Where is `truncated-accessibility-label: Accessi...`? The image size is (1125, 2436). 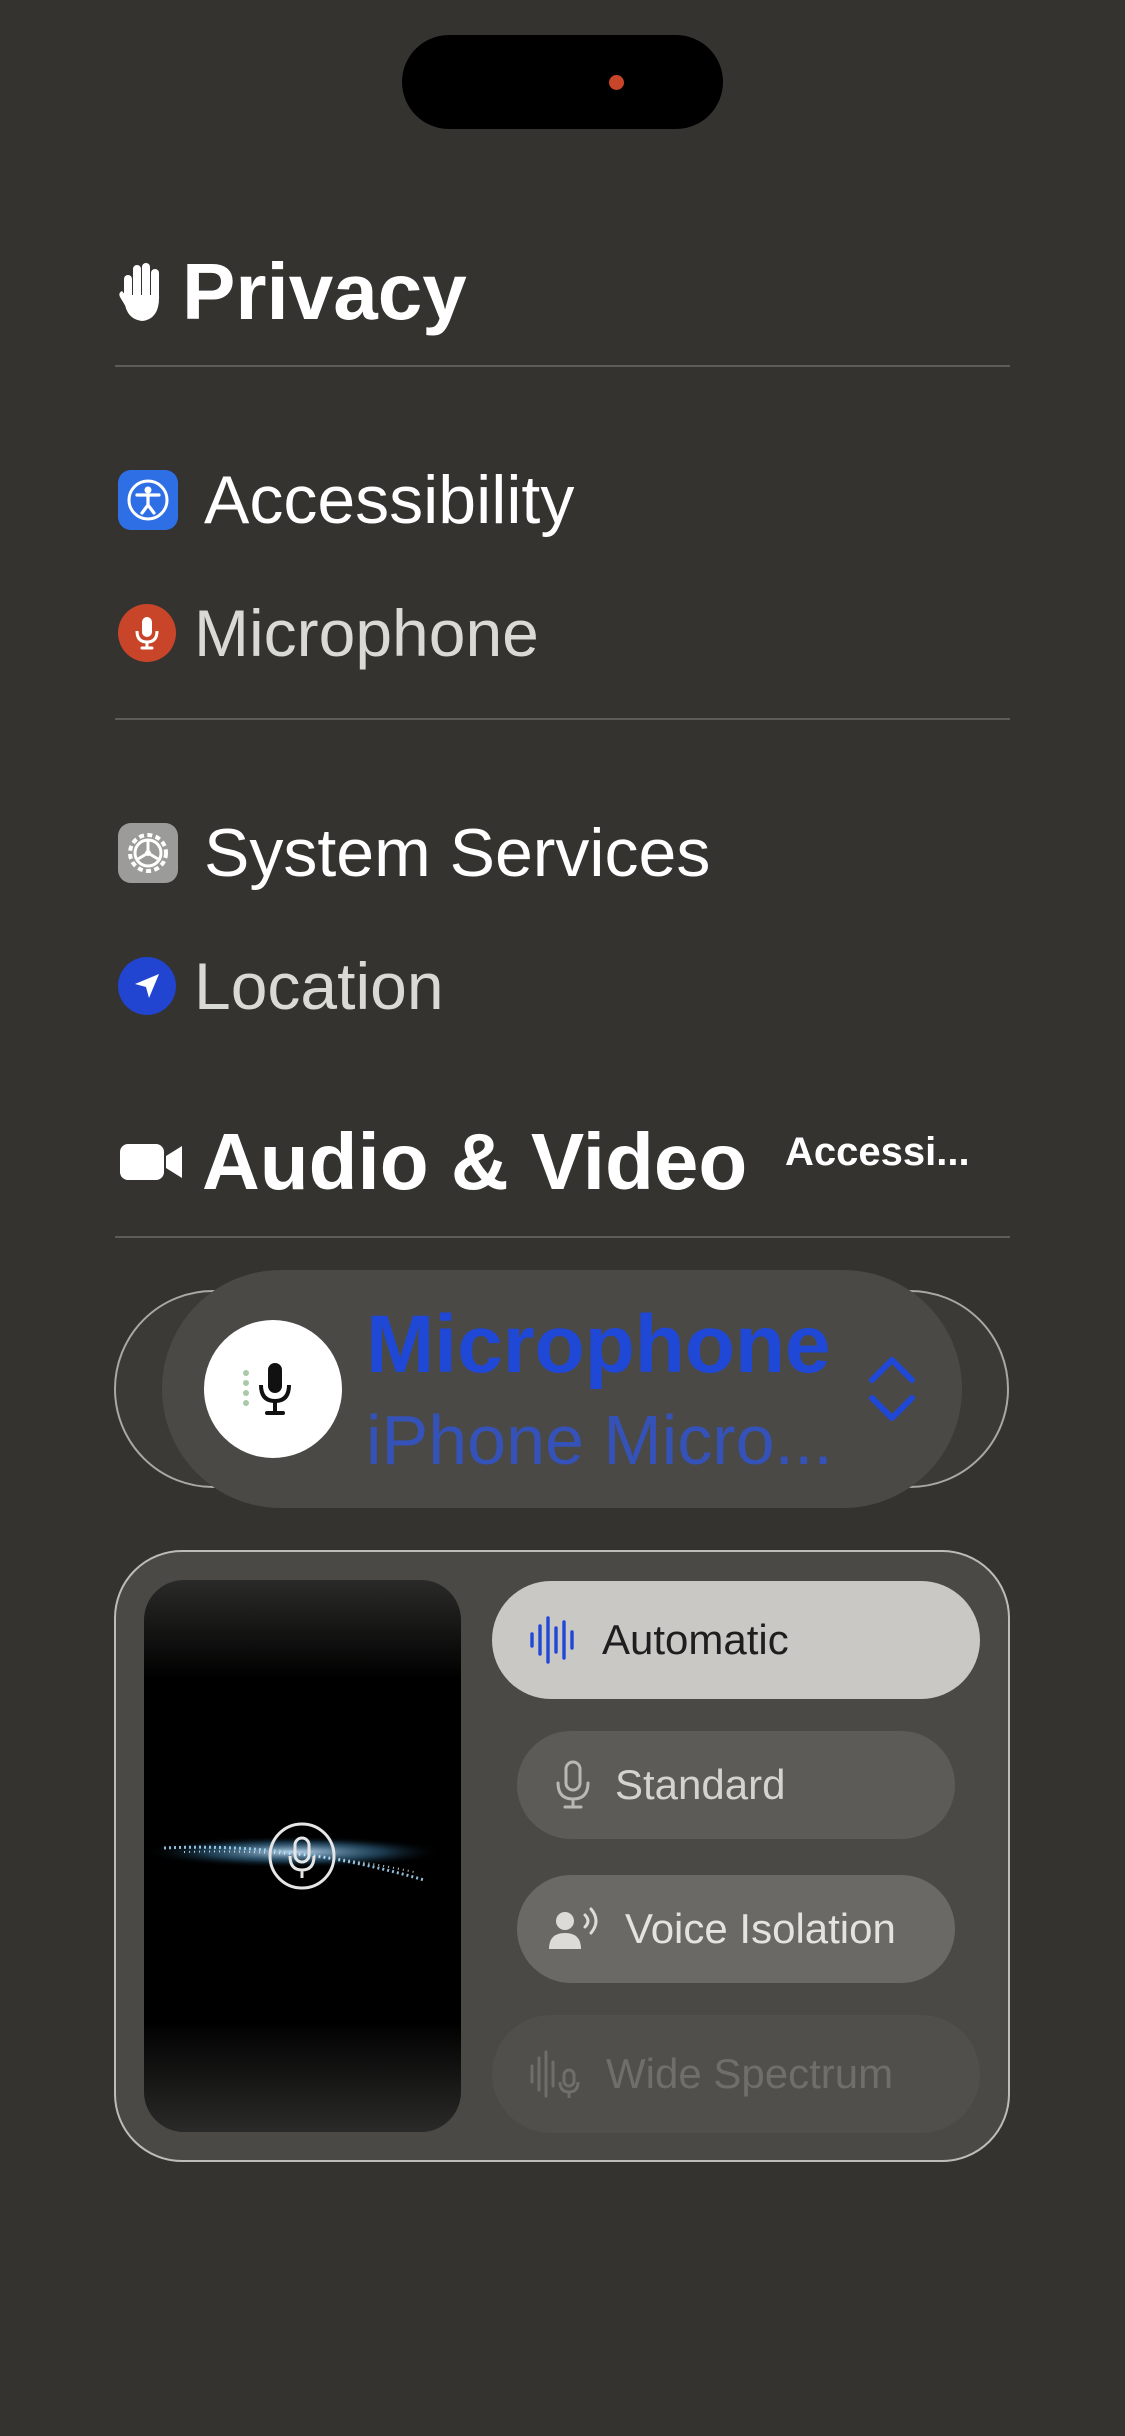
truncated-accessibility-label: Accessi... is located at coordinates (877, 1152).